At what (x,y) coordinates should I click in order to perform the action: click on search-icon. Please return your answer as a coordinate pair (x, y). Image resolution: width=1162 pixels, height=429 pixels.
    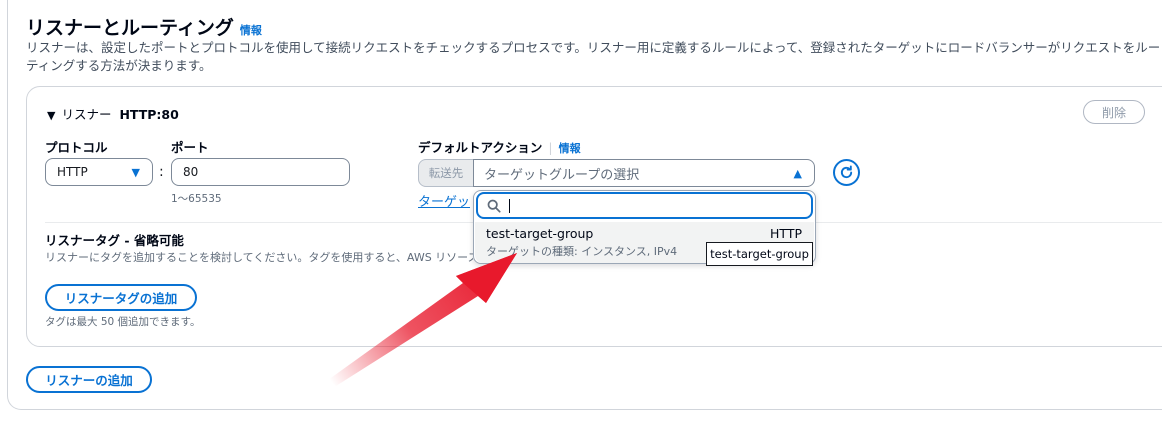
    Looking at the image, I should click on (494, 206).